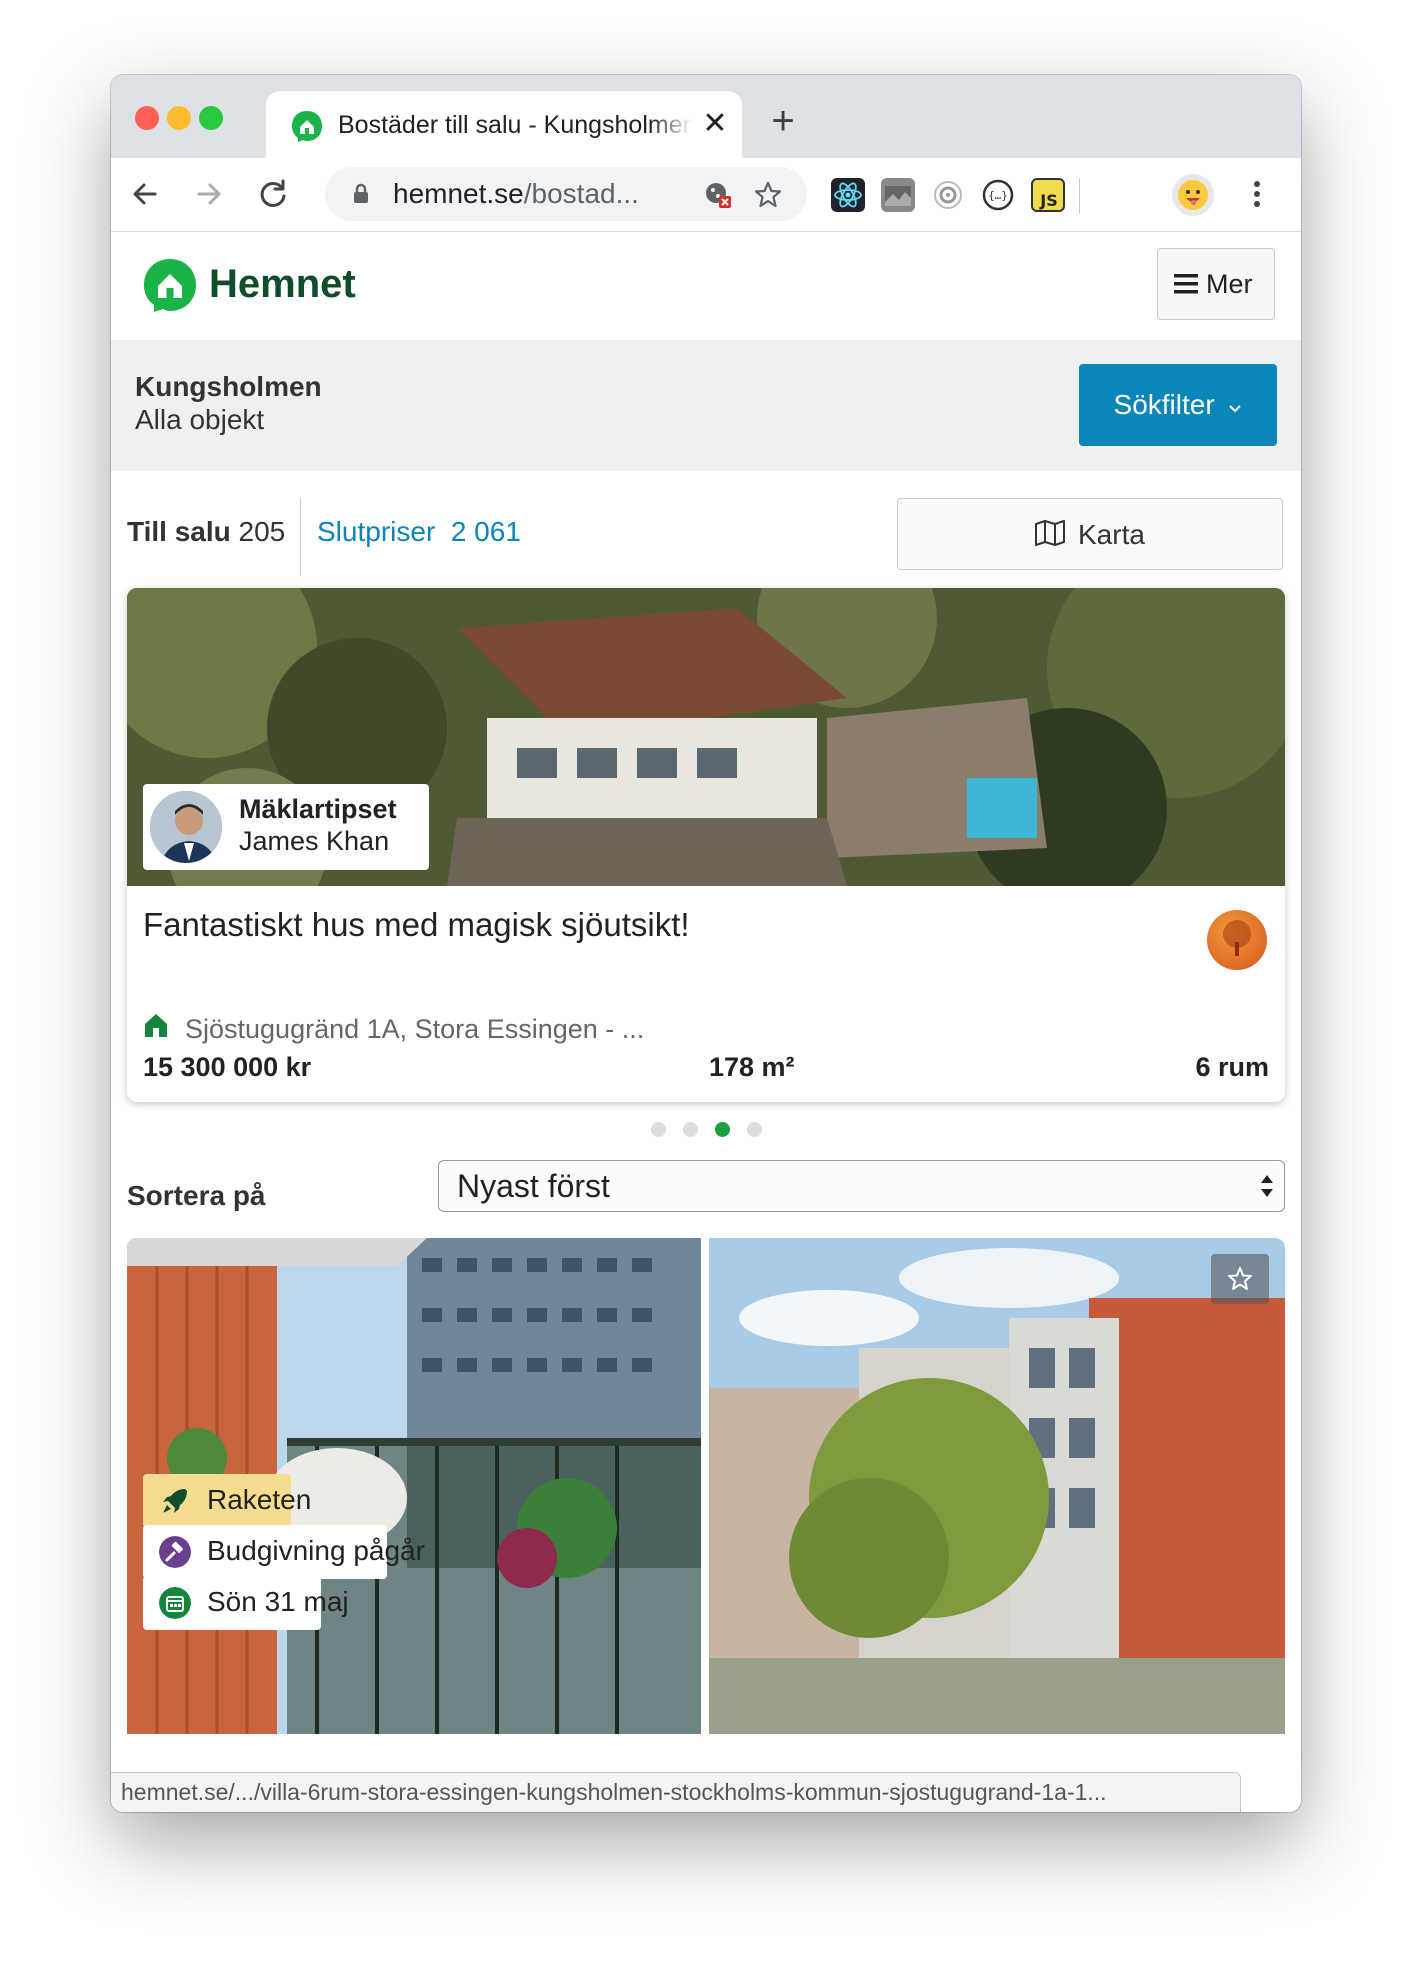 The height and width of the screenshot is (1978, 1424). I want to click on hamburger-icon, so click(1186, 284).